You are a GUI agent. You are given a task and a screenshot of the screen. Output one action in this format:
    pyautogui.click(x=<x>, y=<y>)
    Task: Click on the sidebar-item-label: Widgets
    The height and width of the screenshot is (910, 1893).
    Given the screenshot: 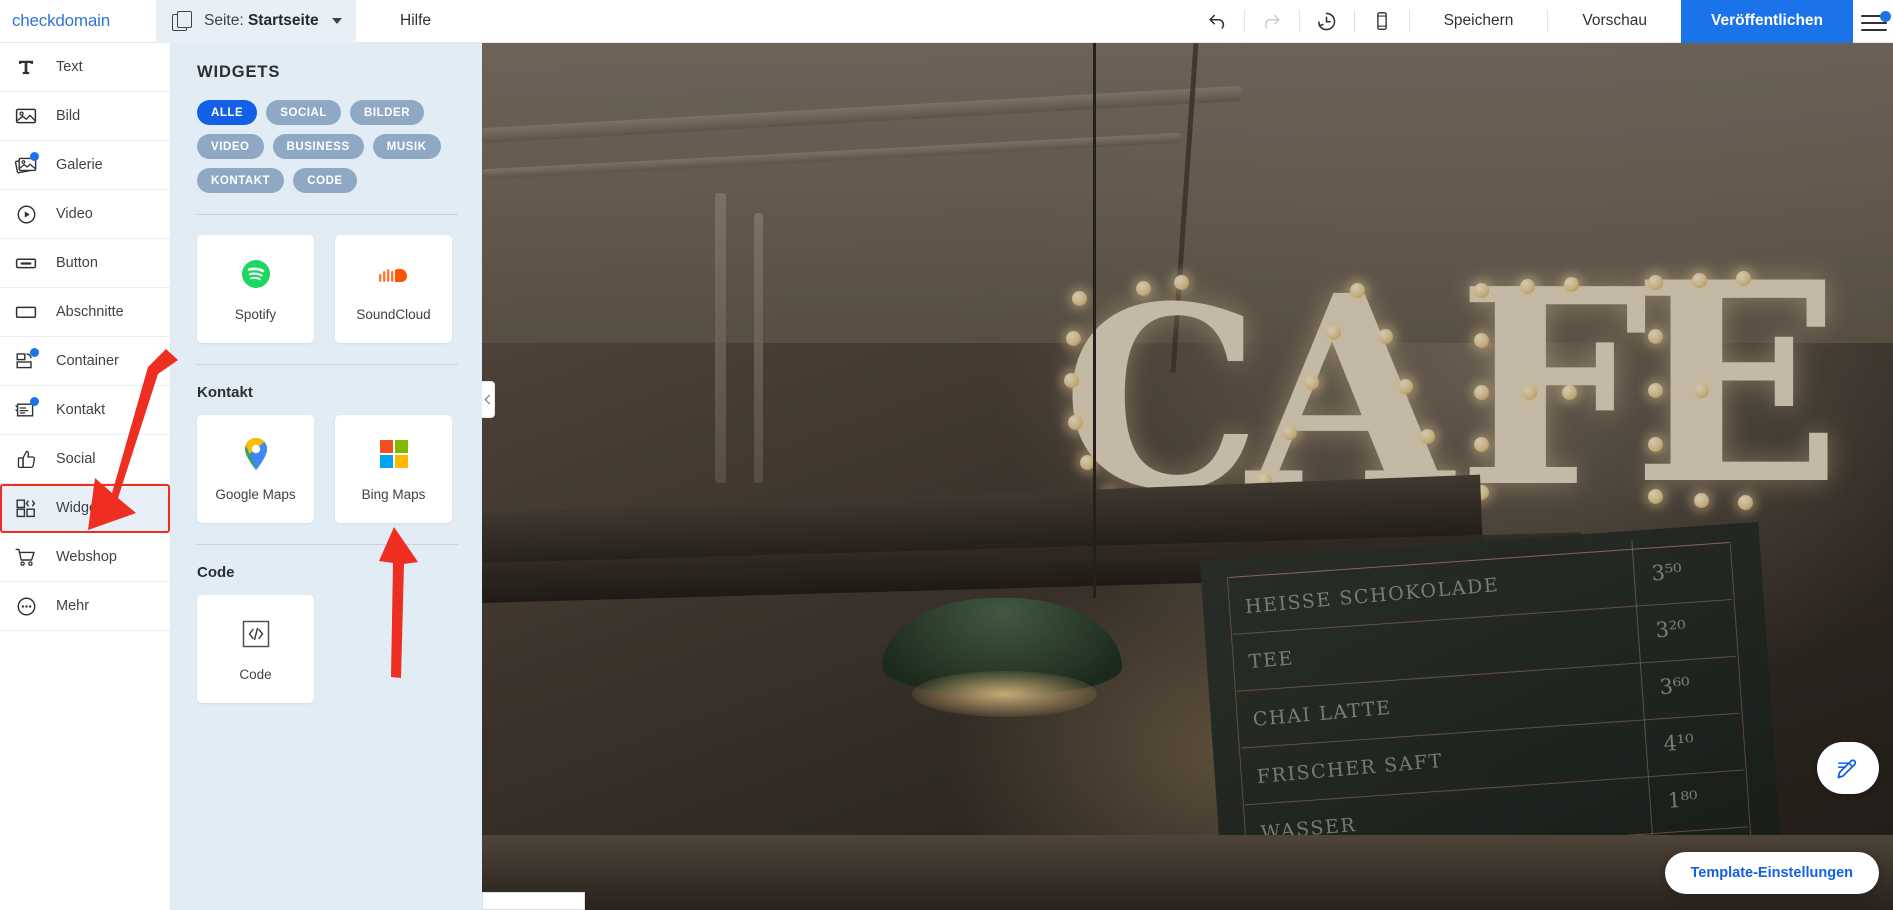 What is the action you would take?
    pyautogui.click(x=82, y=508)
    